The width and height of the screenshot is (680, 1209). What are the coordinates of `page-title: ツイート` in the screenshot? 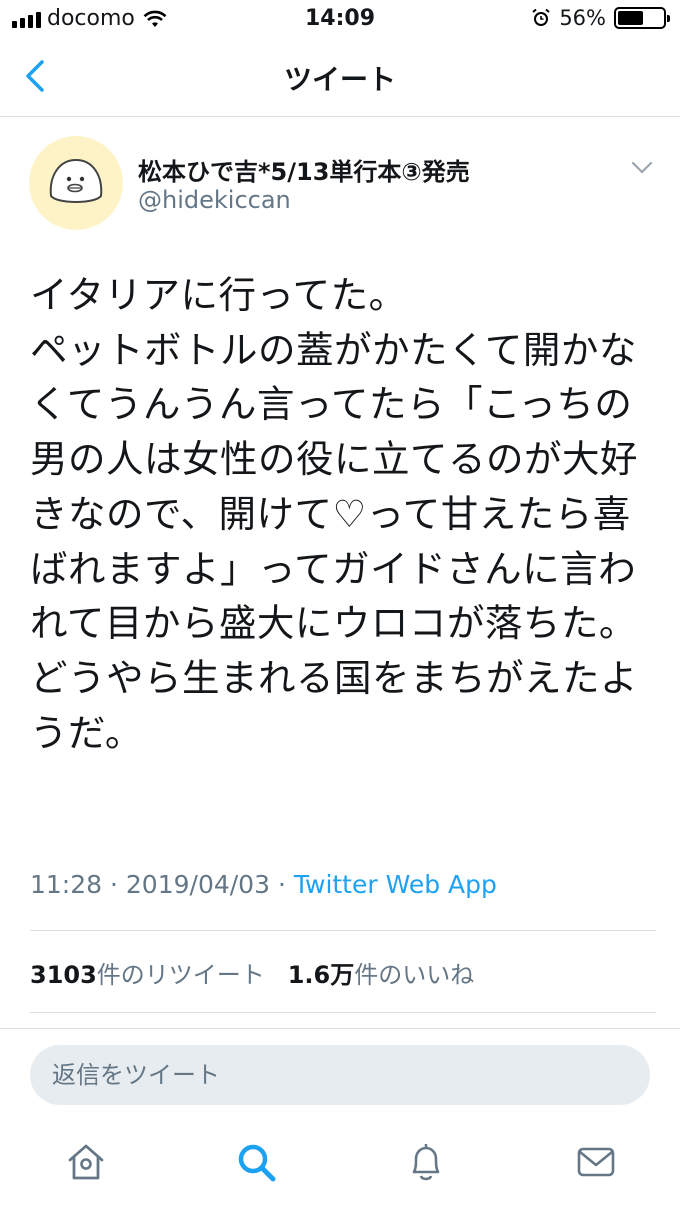 It's located at (339, 79).